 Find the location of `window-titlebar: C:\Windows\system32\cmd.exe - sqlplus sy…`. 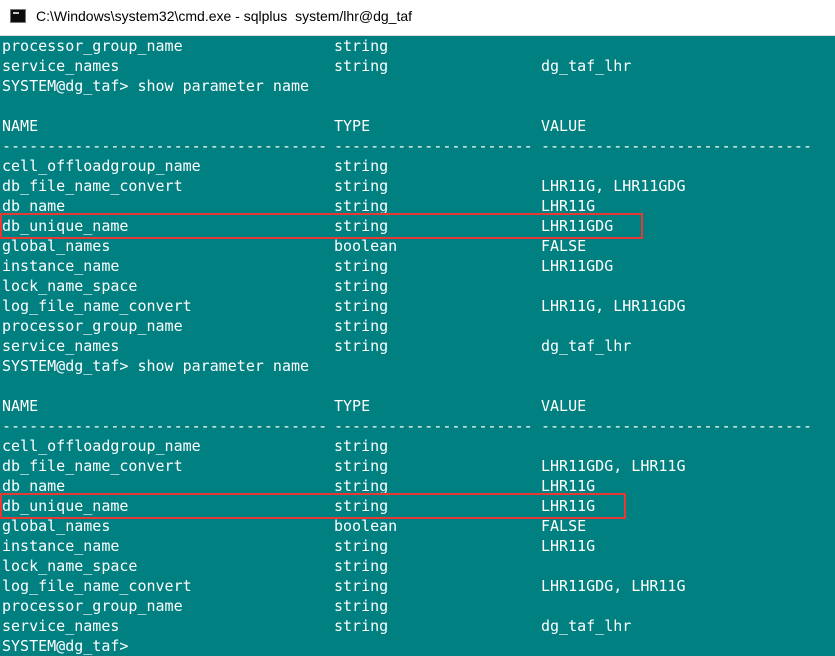

window-titlebar: C:\Windows\system32\cmd.exe - sqlplus sy… is located at coordinates (417, 18).